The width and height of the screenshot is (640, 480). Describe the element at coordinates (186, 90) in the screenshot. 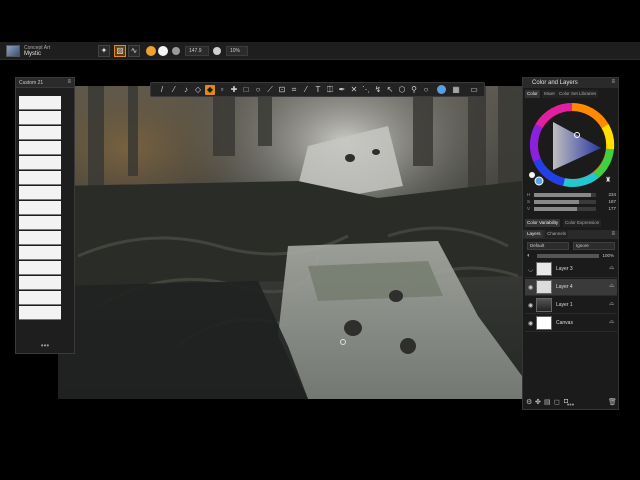

I see `eyedropper-icon: ♪` at that location.